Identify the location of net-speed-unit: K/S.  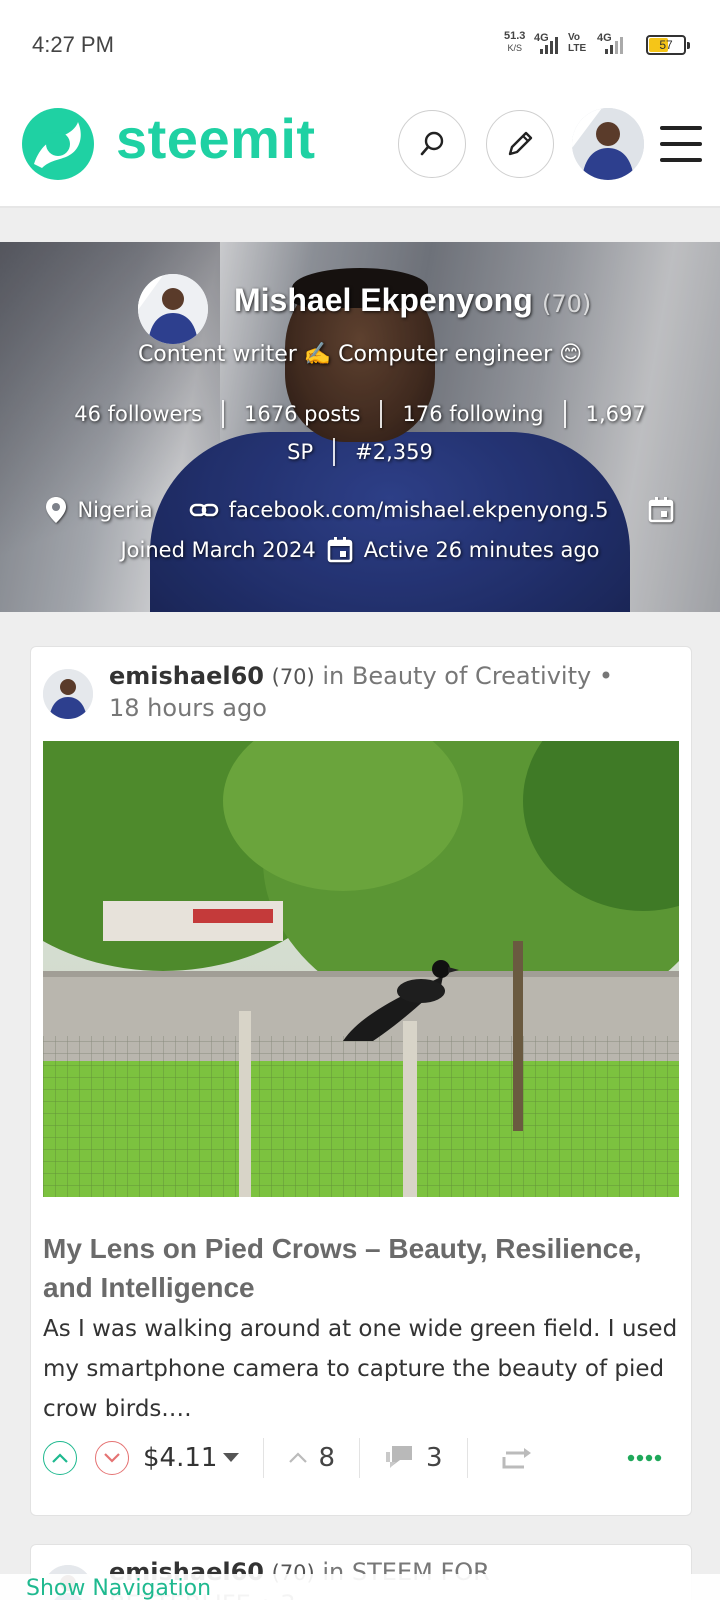
(514, 48).